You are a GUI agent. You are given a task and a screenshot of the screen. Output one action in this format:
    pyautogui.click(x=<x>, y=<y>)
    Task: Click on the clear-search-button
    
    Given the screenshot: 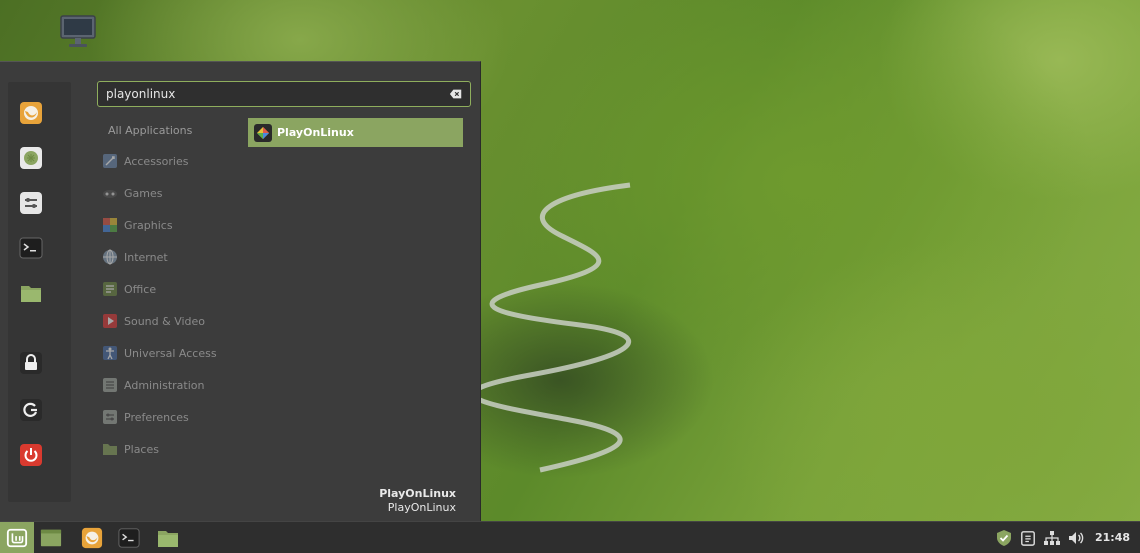 What is the action you would take?
    pyautogui.click(x=456, y=94)
    